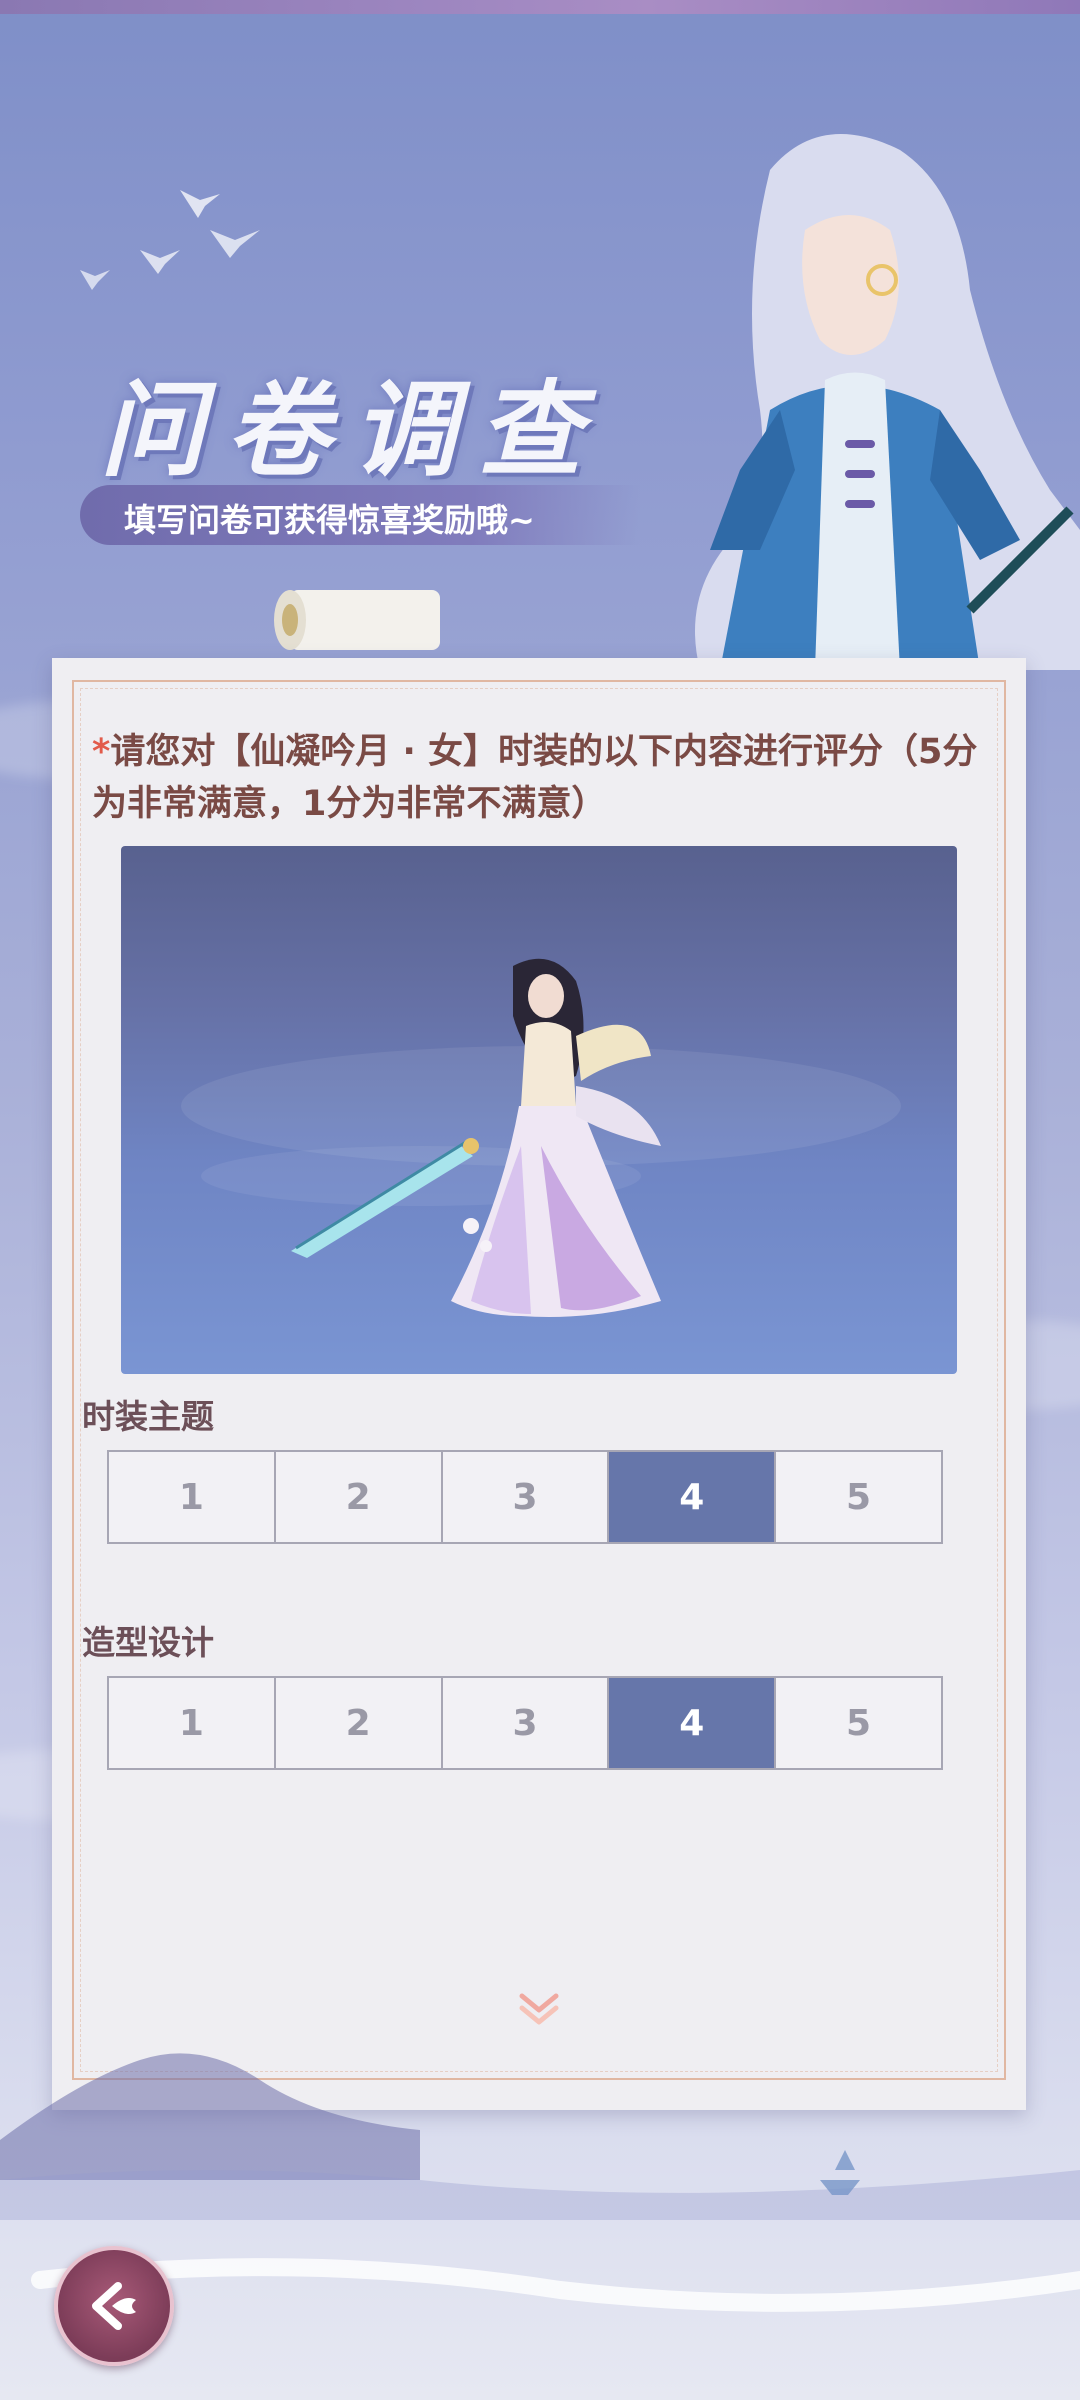 The height and width of the screenshot is (2400, 1080). I want to click on character-illustration, so click(887, 402).